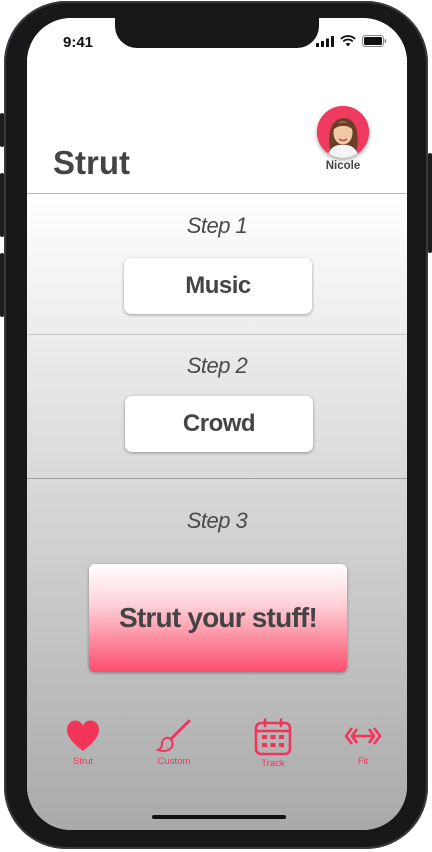 The width and height of the screenshot is (432, 852). What do you see at coordinates (218, 286) in the screenshot?
I see `music-button: Music` at bounding box center [218, 286].